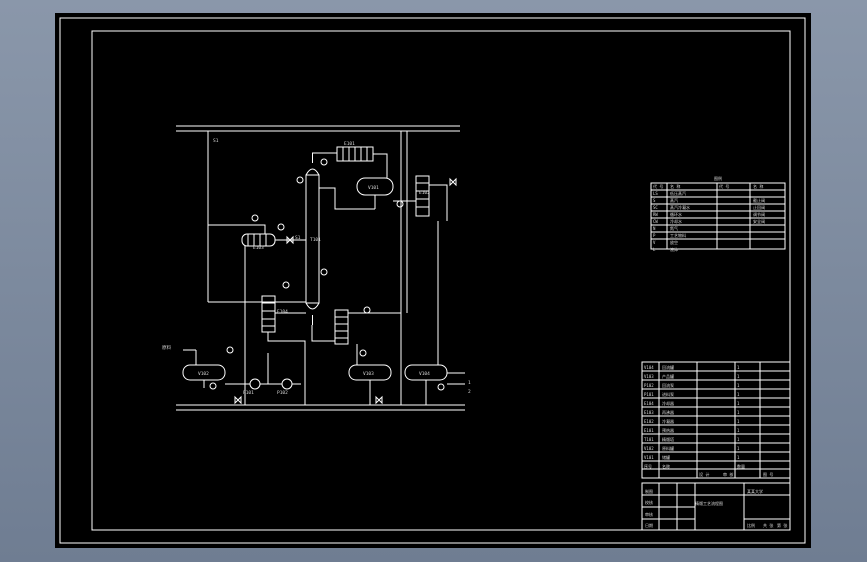 This screenshot has width=867, height=562. What do you see at coordinates (674, 242) in the screenshot?
I see `legend-cell: 放空` at bounding box center [674, 242].